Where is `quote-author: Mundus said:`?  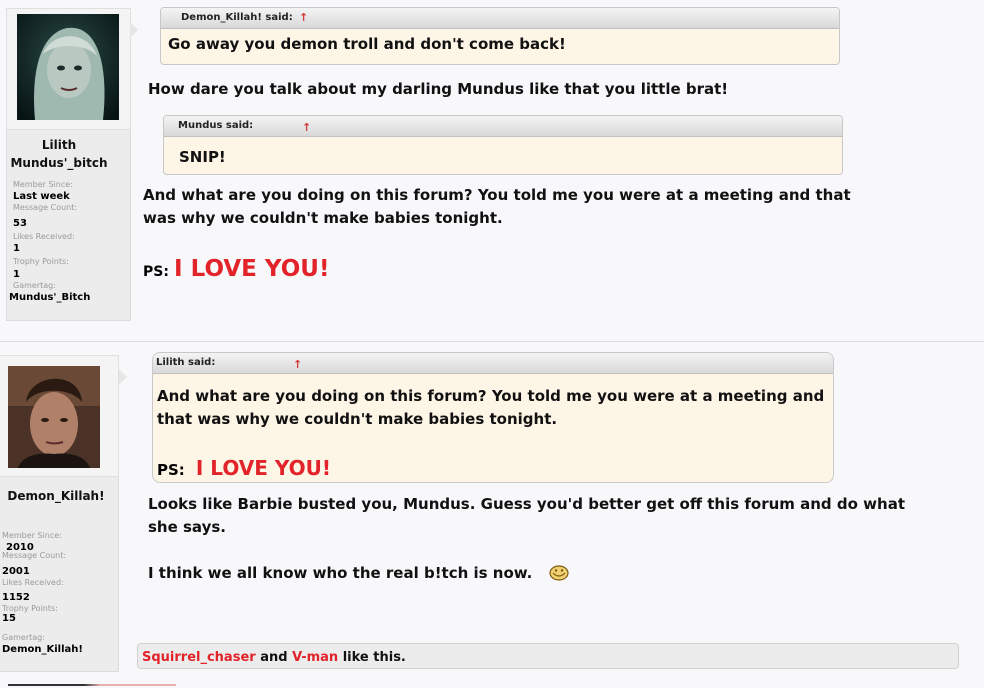 quote-author: Mundus said: is located at coordinates (215, 125).